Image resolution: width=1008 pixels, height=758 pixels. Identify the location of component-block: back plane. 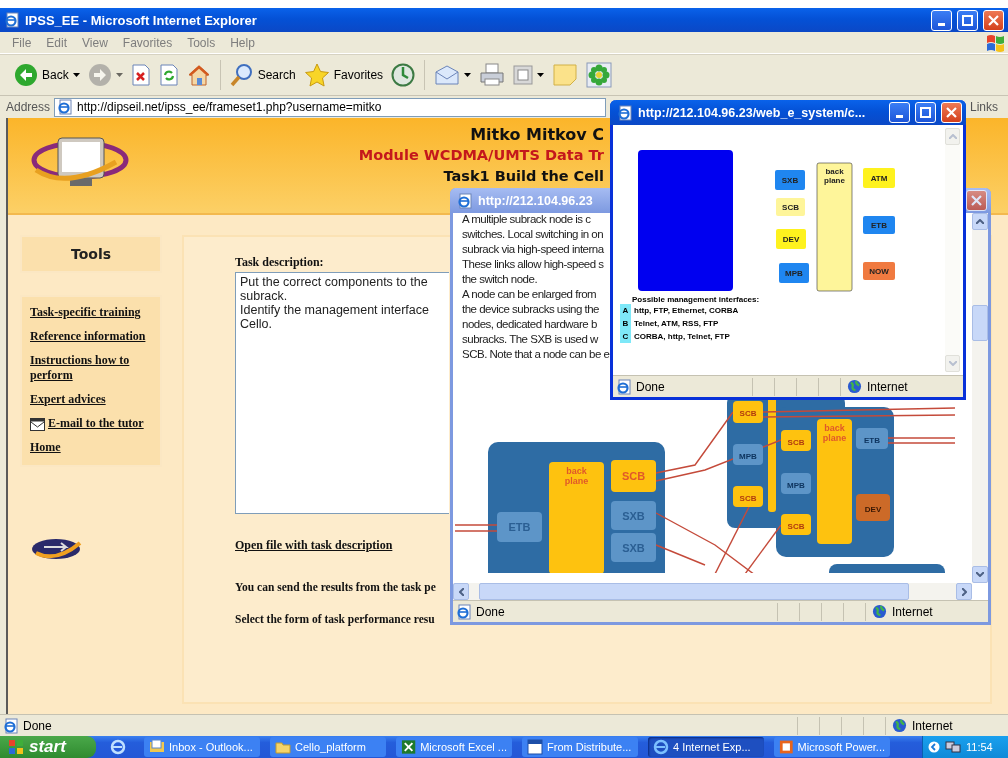
(834, 227).